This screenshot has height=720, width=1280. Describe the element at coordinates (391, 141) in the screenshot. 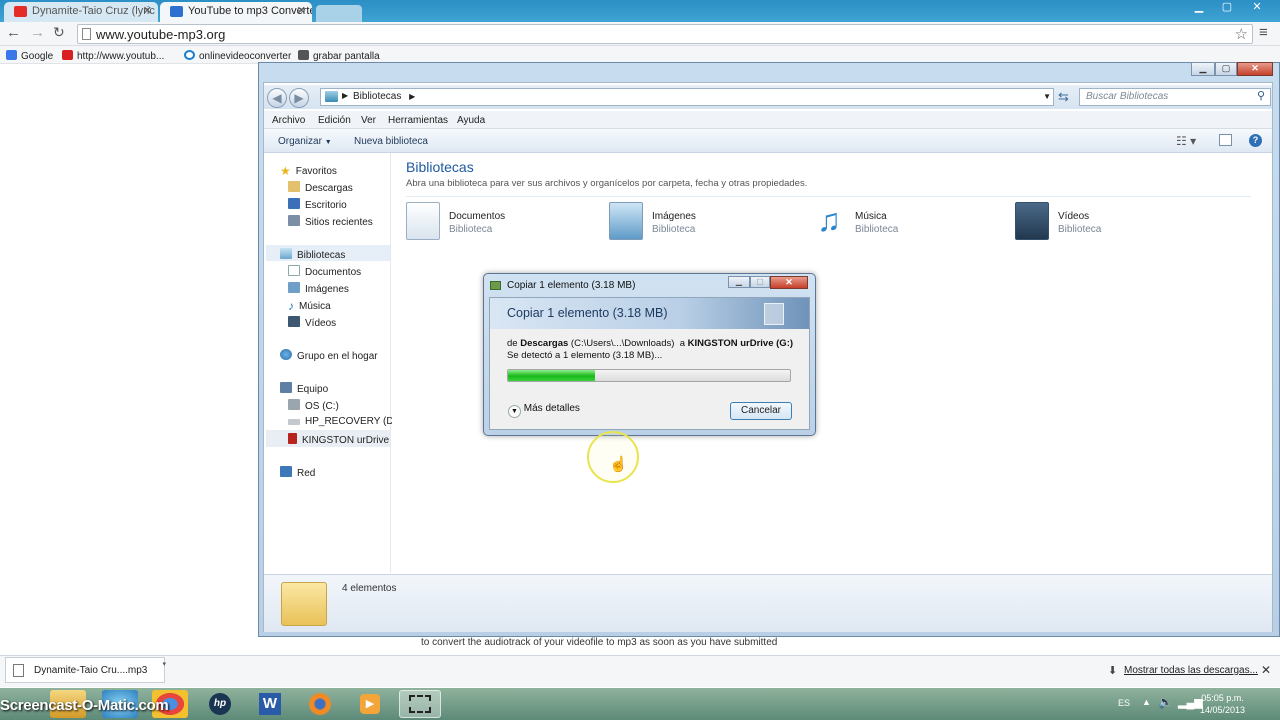

I see `new-library-button: Nueva biblioteca` at that location.